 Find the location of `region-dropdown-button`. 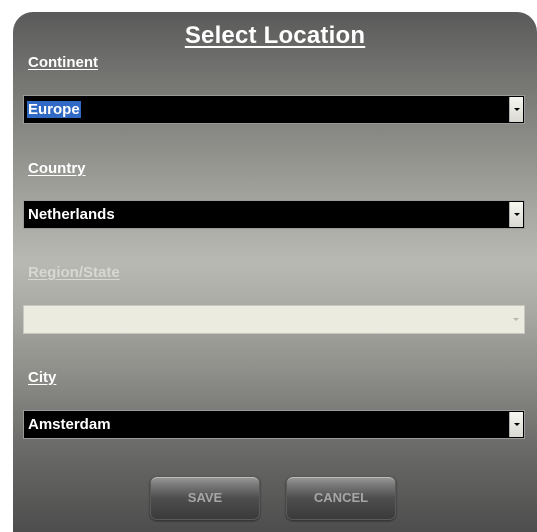

region-dropdown-button is located at coordinates (516, 319).